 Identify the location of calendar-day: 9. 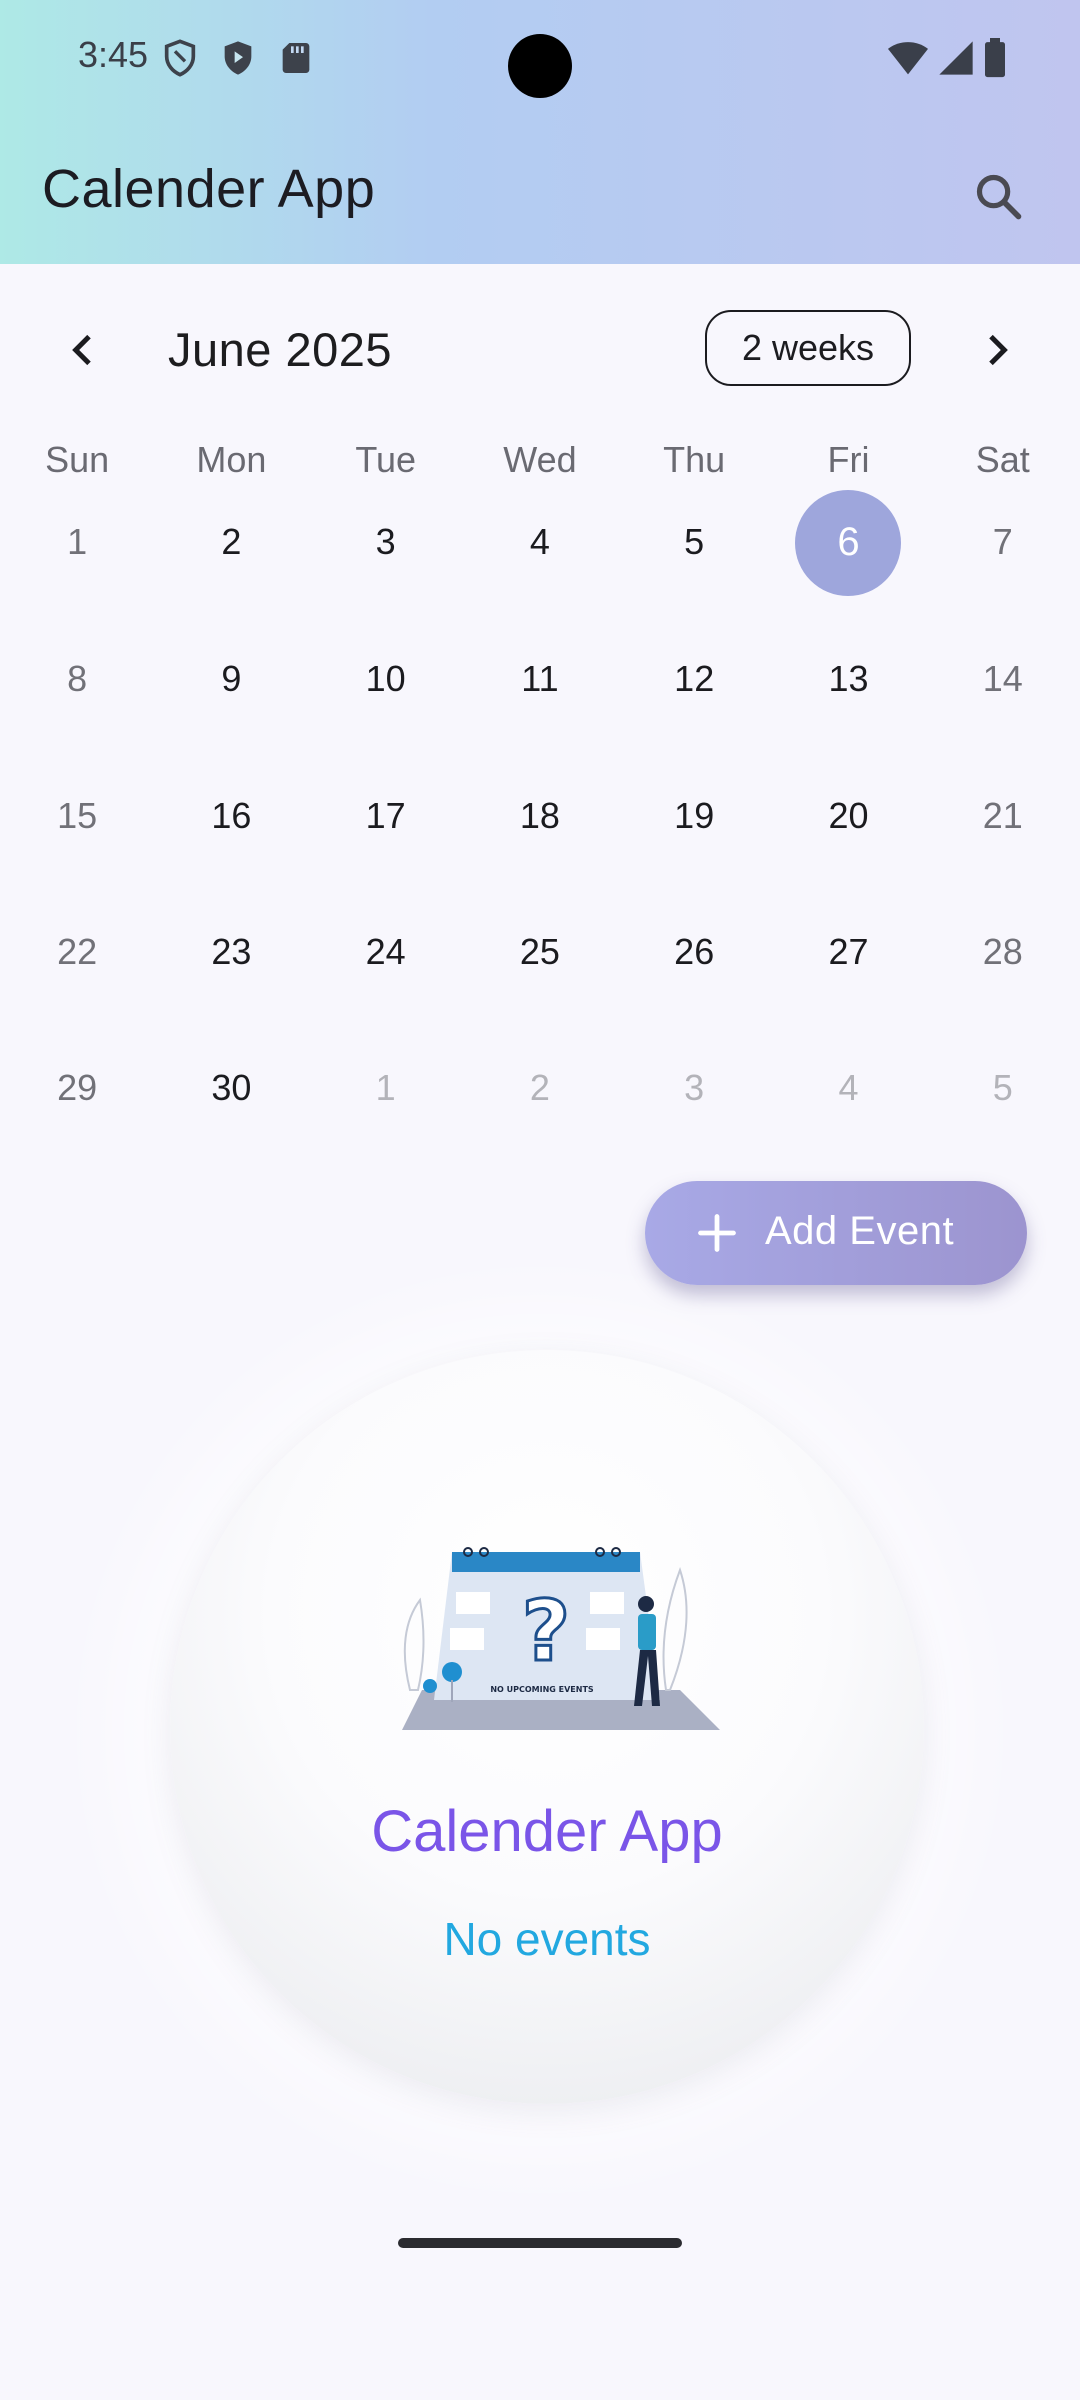
(231, 679).